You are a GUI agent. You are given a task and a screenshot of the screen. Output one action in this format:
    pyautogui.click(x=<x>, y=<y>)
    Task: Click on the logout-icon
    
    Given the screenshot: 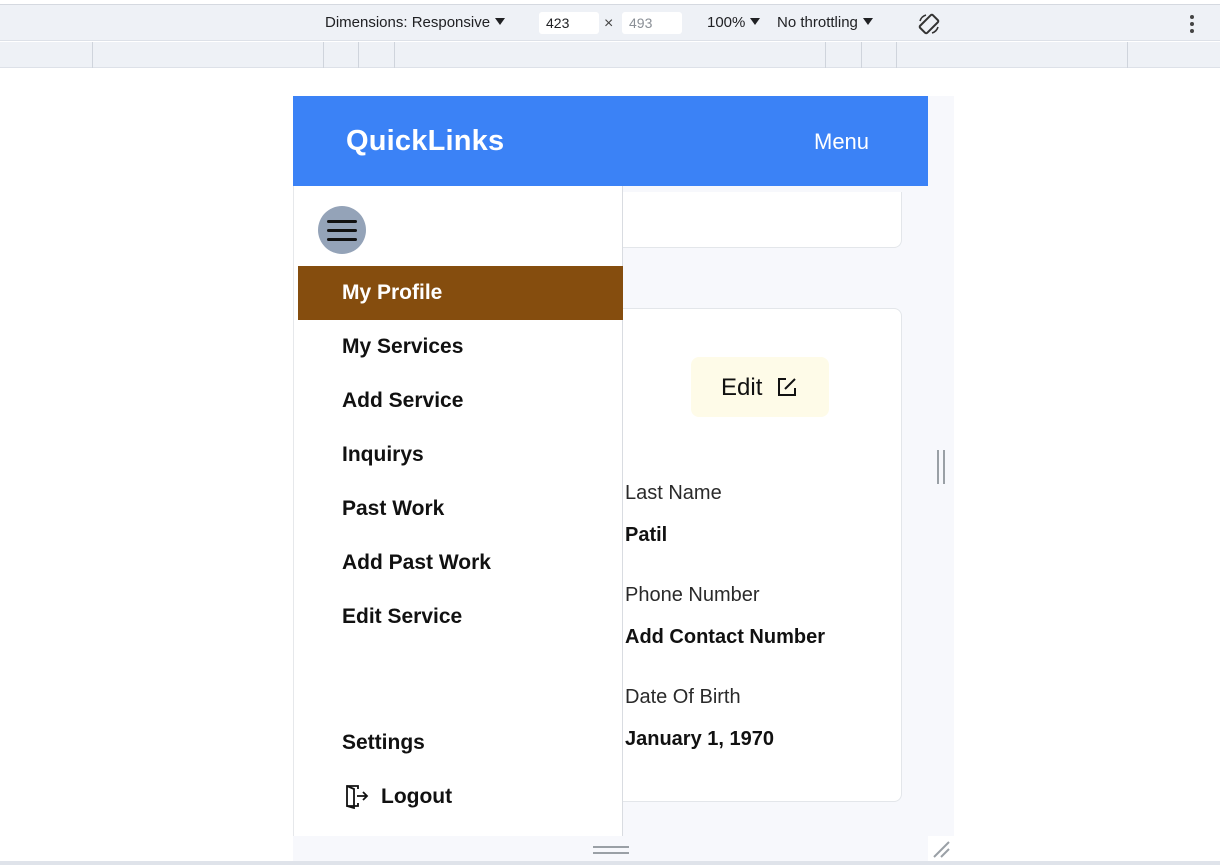 What is the action you would take?
    pyautogui.click(x=357, y=797)
    